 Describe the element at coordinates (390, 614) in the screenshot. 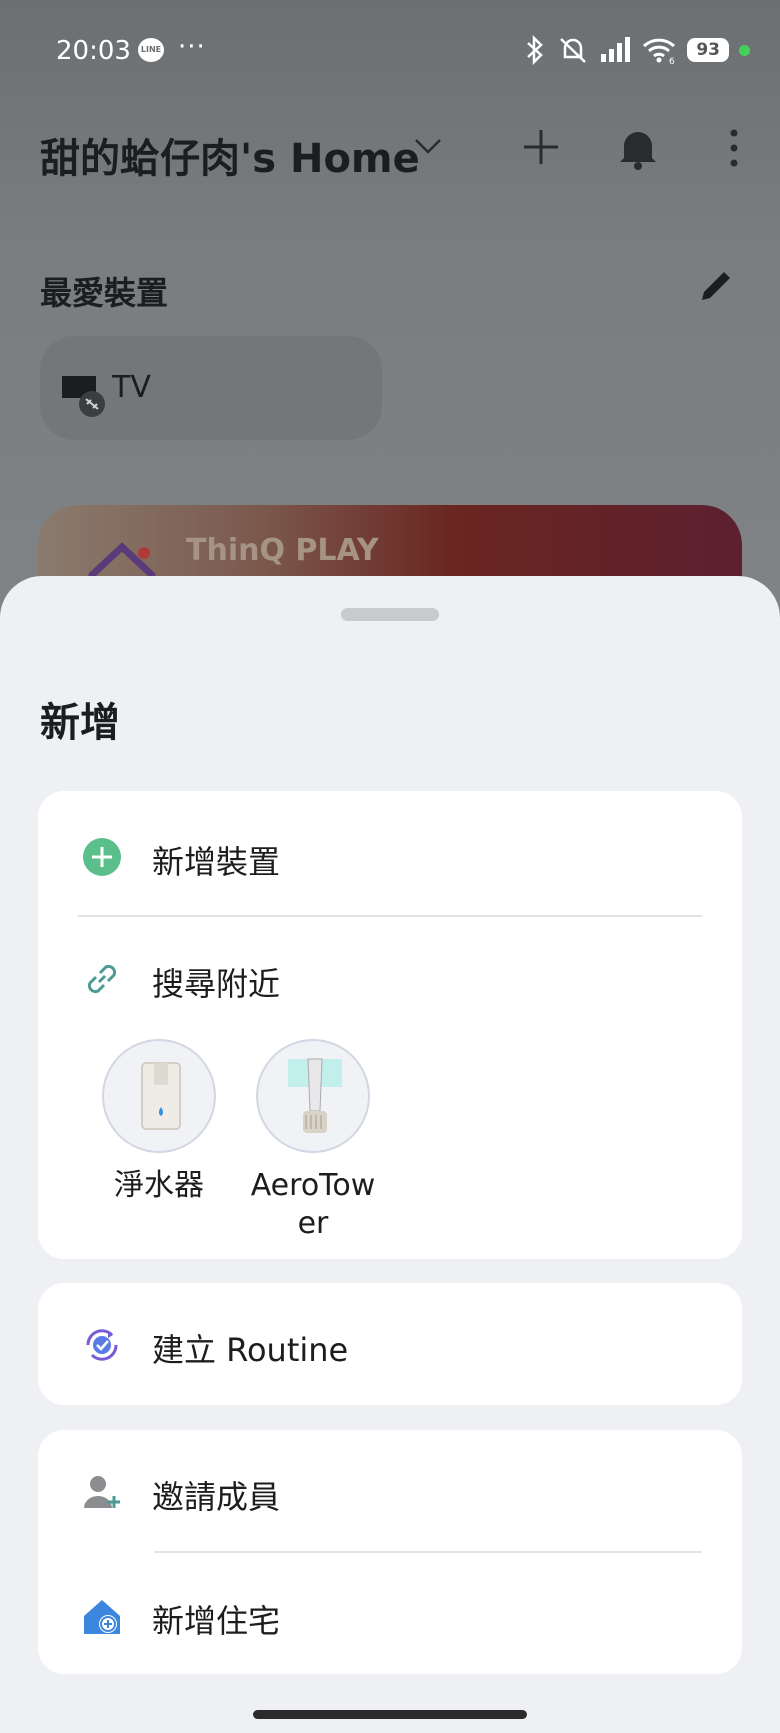

I see `sheet-drag-handle` at that location.